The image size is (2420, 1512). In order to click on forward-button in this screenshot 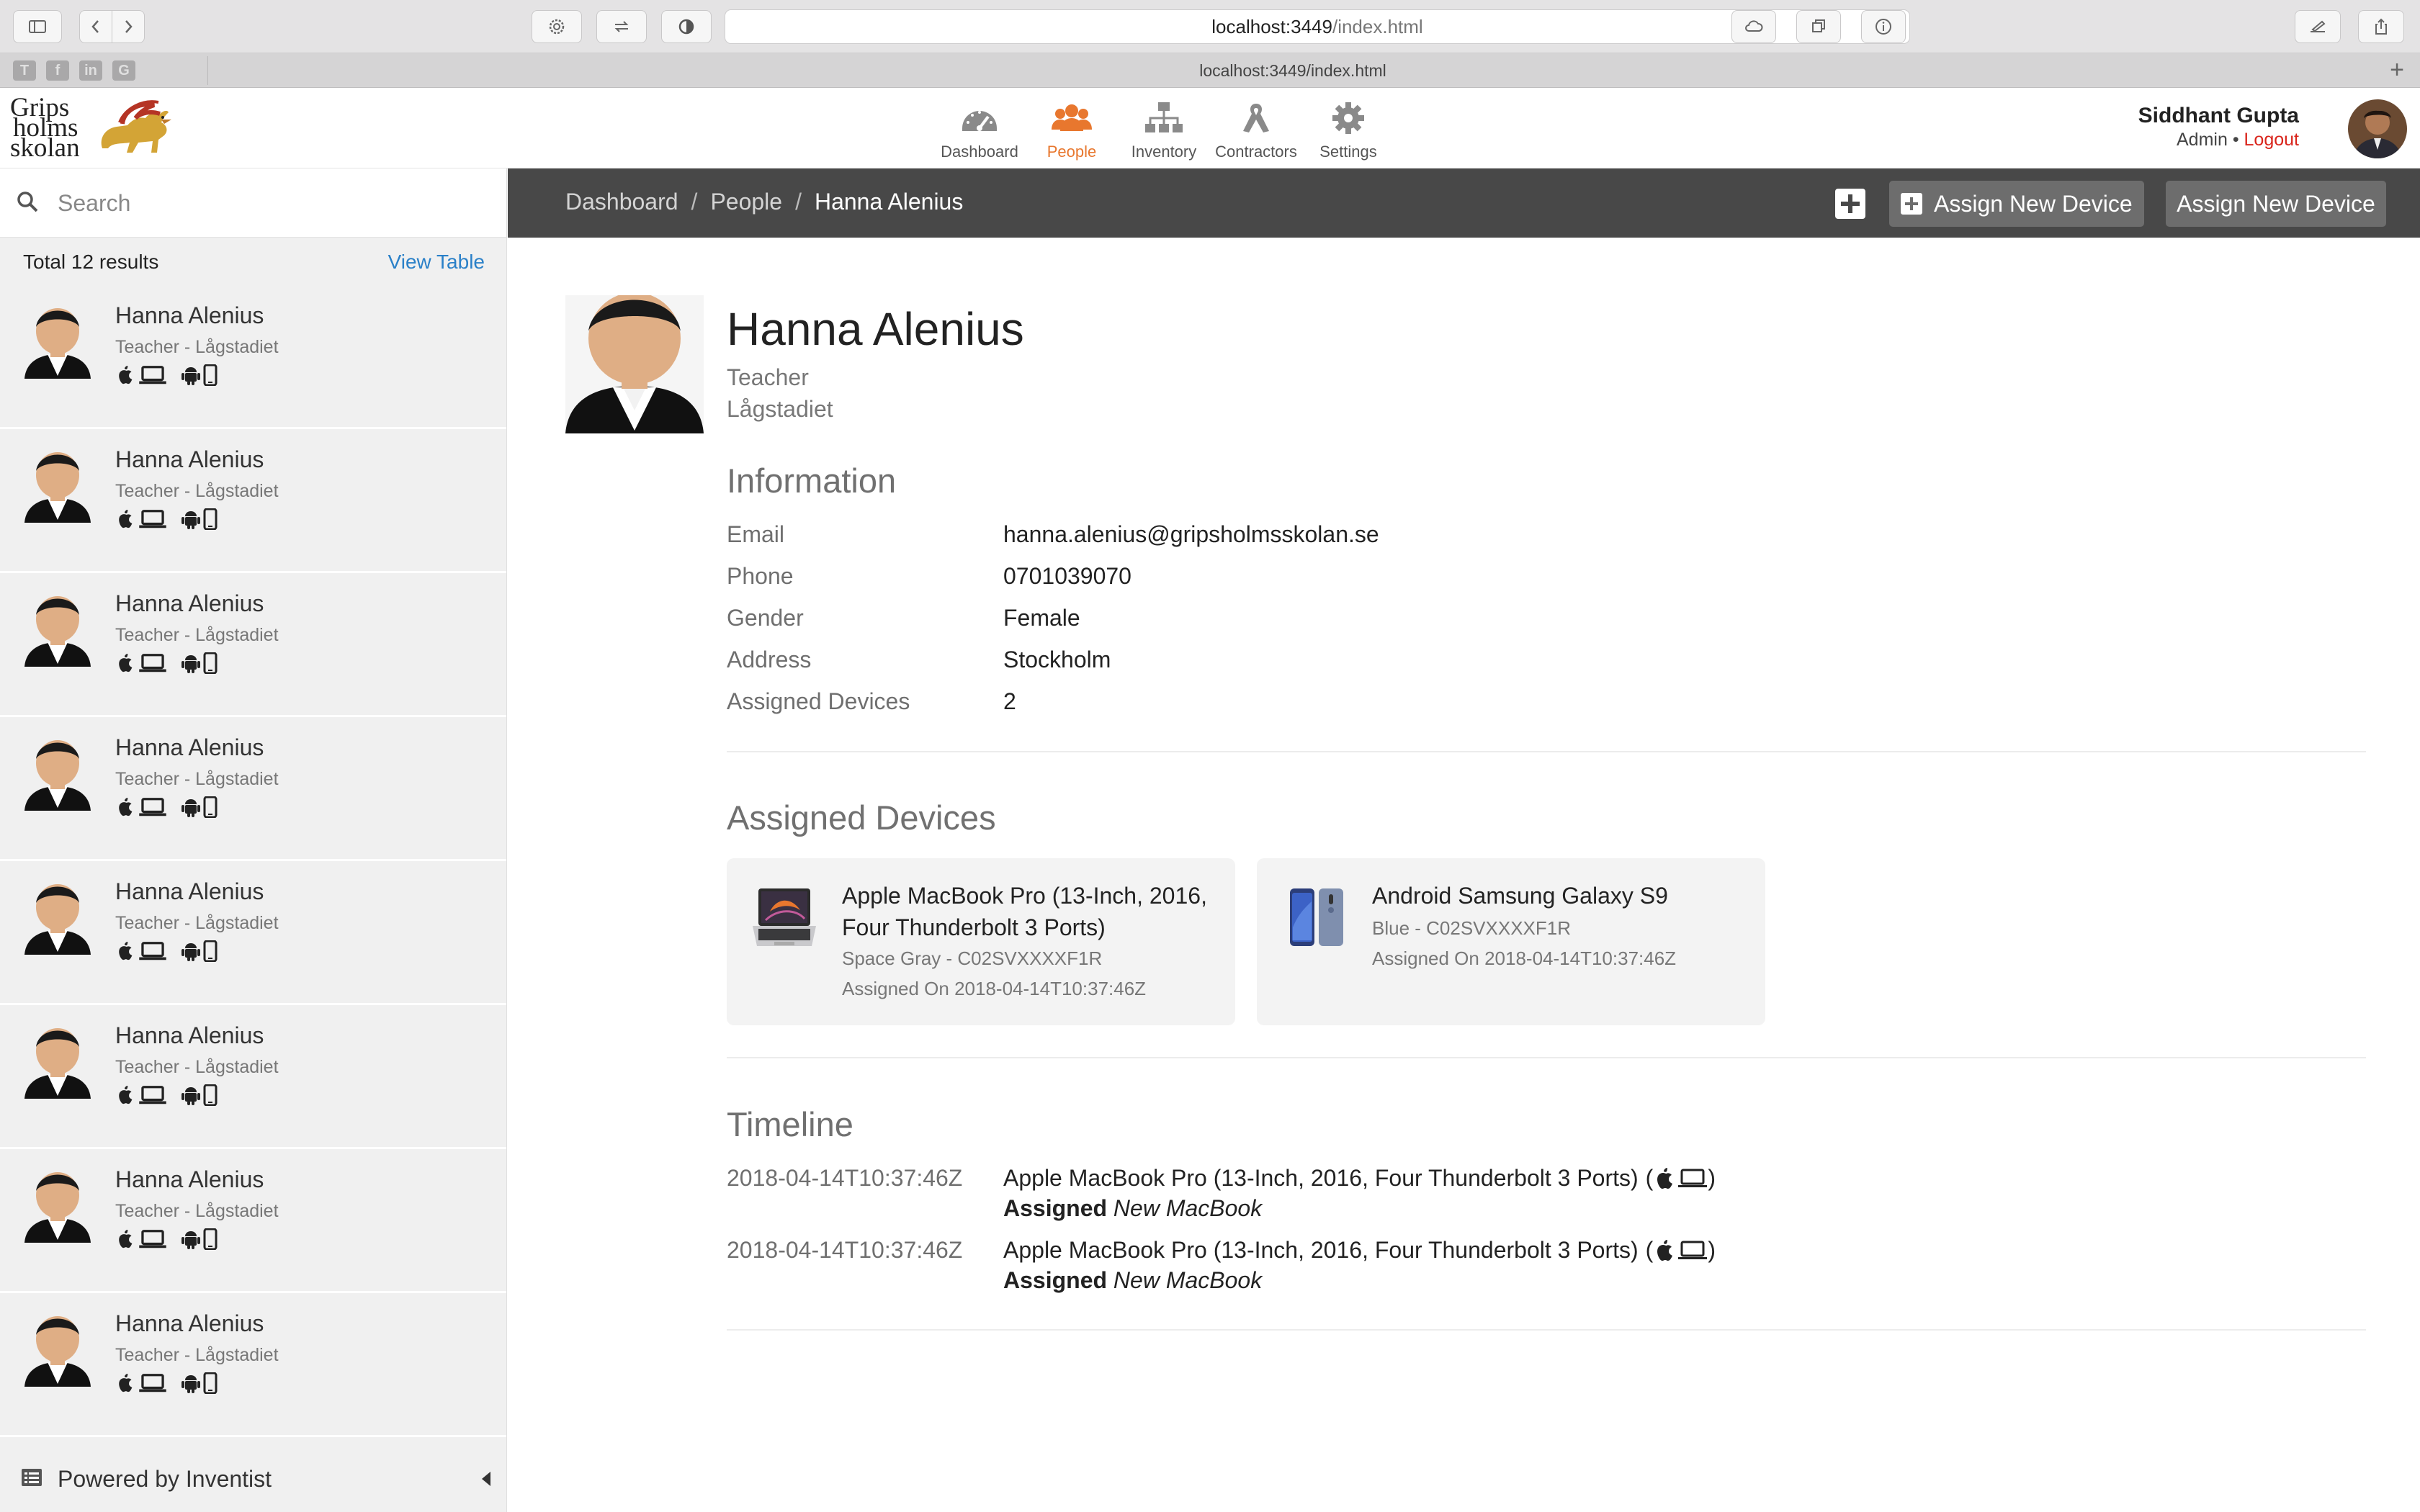, I will do `click(128, 26)`.